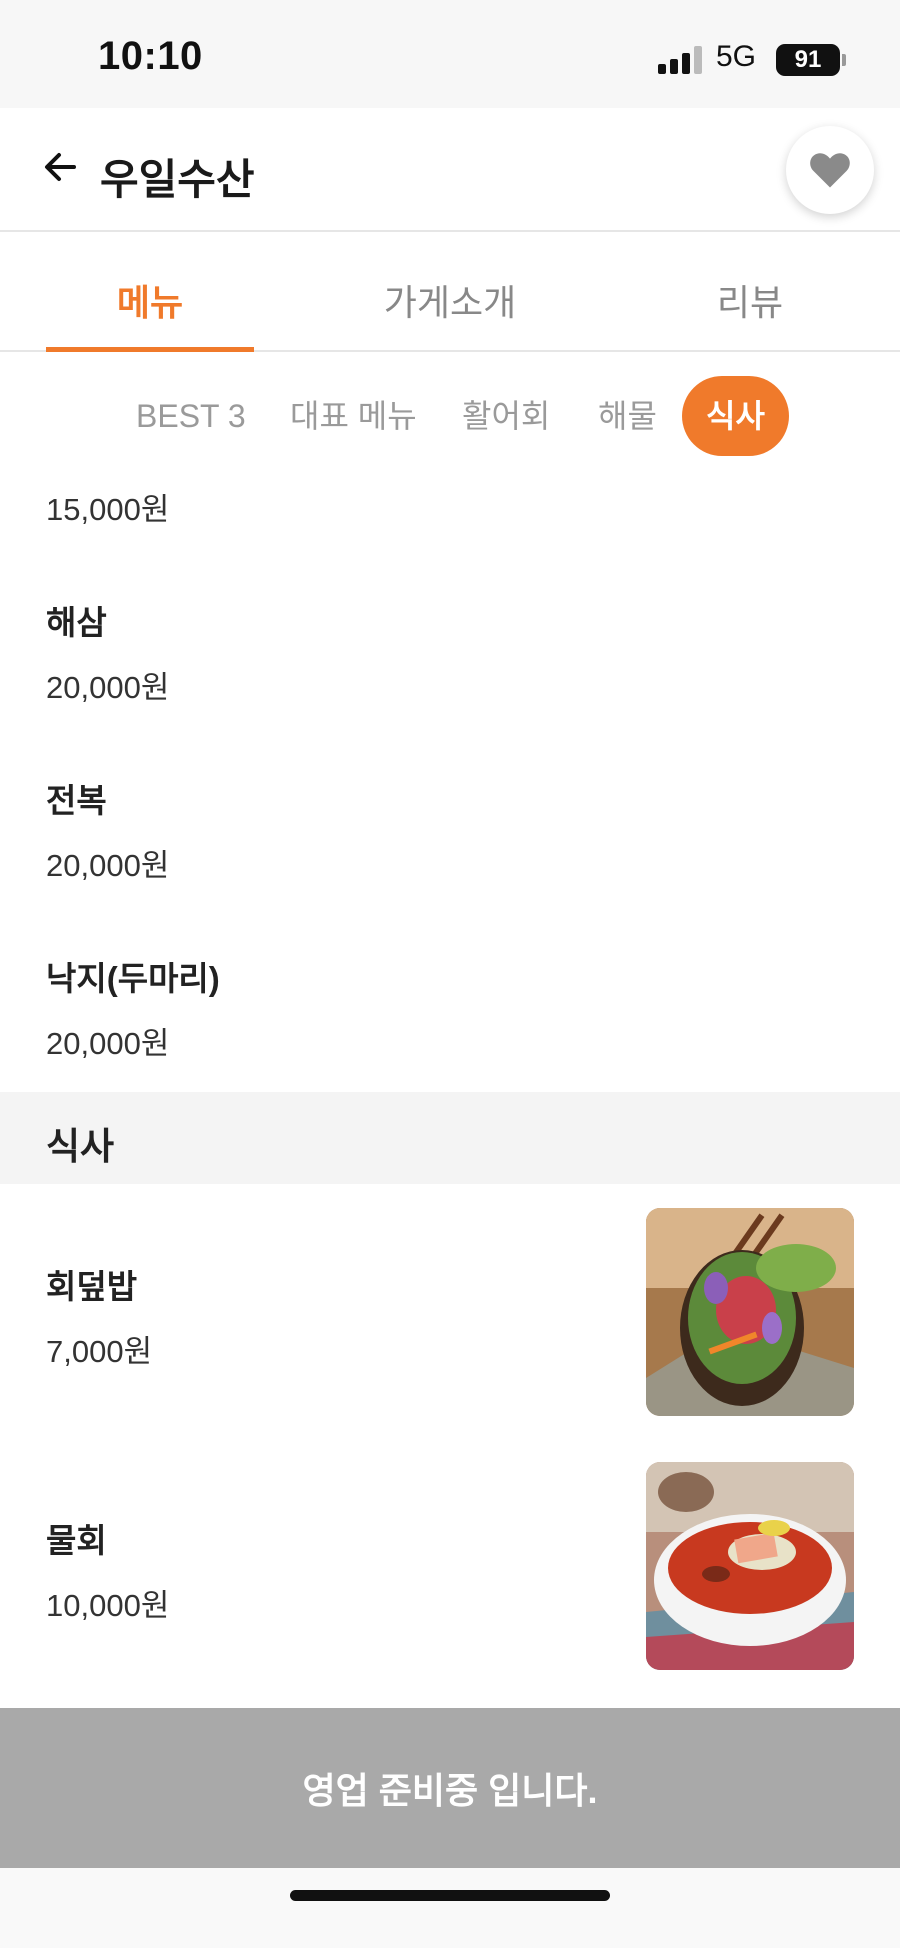 This screenshot has width=900, height=1948. I want to click on status-time: 10:10, so click(150, 56).